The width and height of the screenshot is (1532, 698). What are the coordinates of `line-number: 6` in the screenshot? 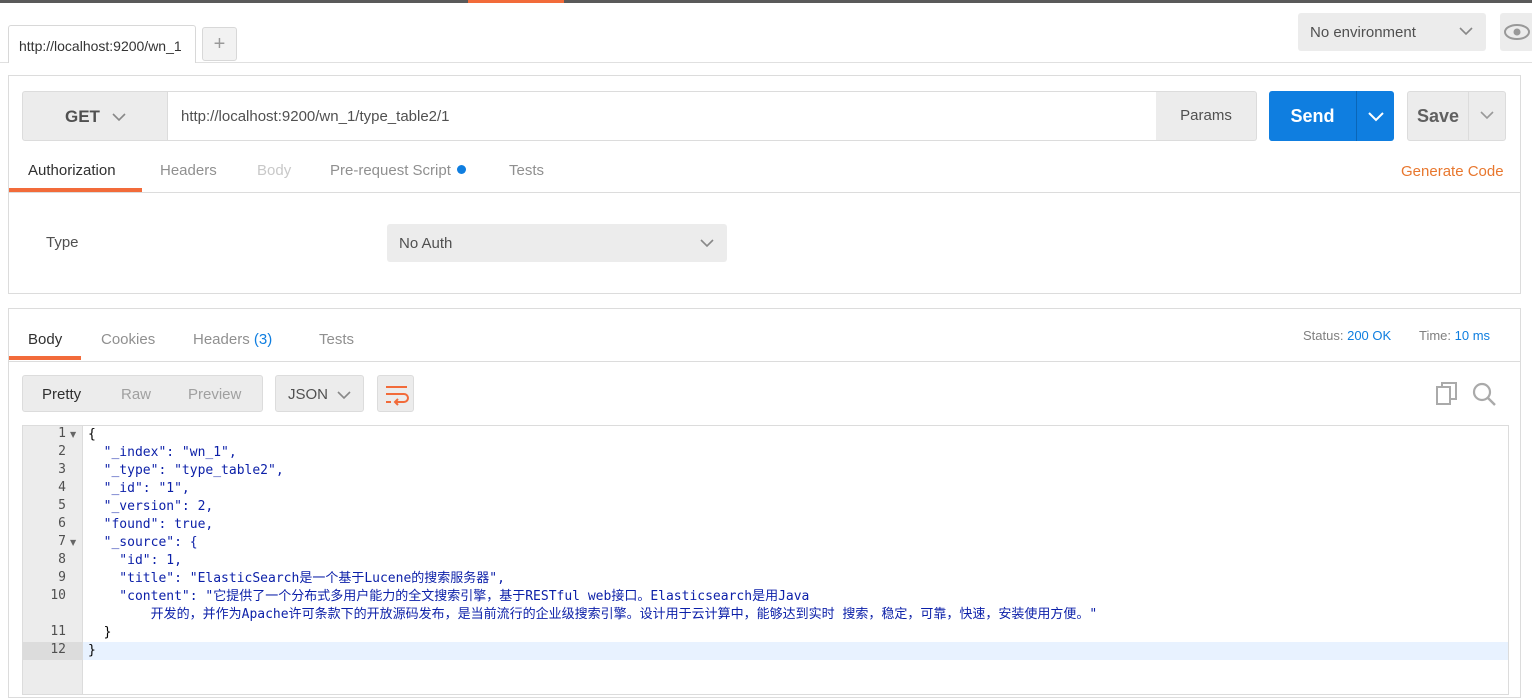 It's located at (62, 523).